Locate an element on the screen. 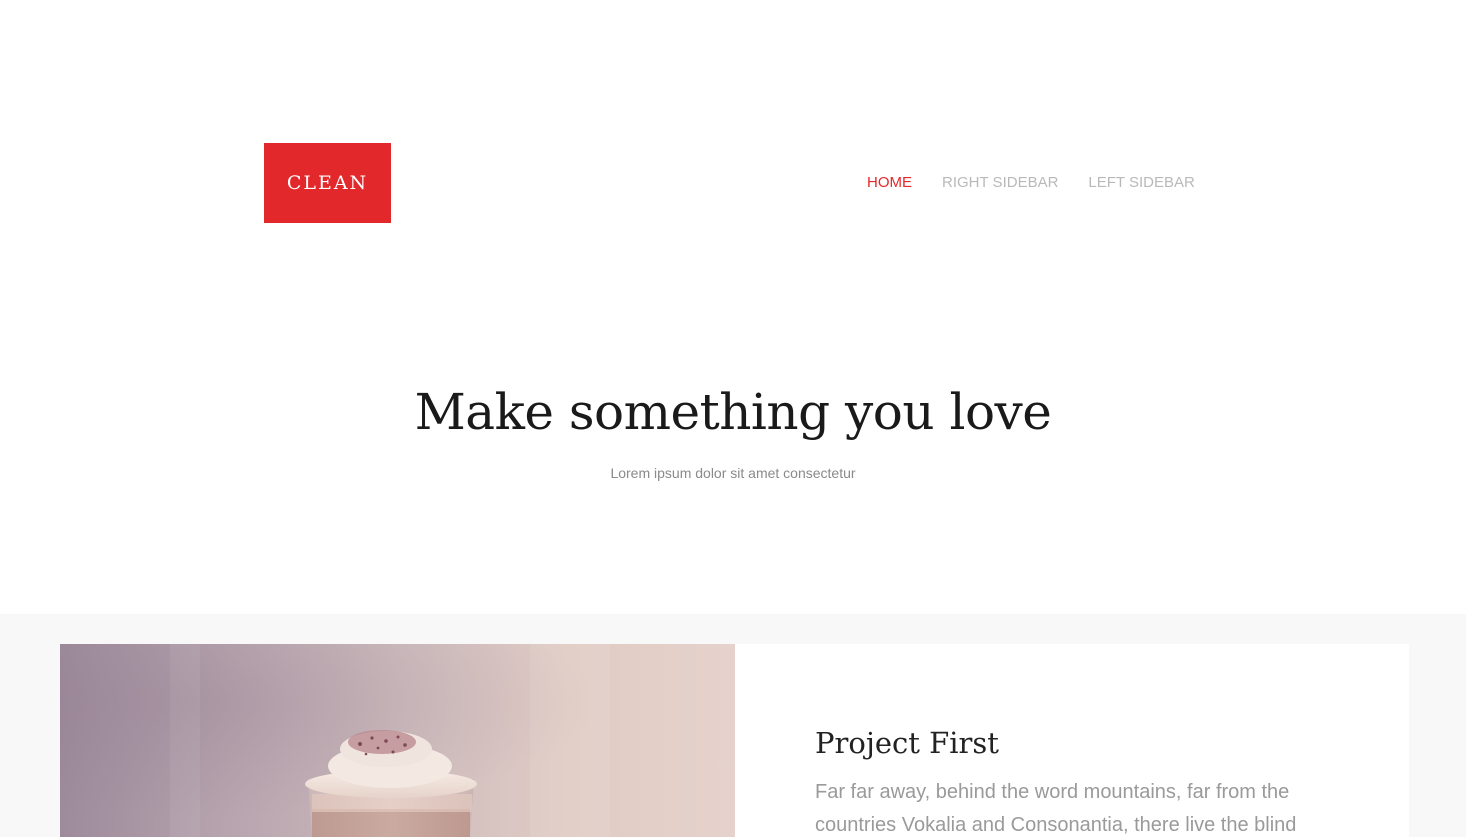  hero-subtitle: Lorem ipsum dolor sit amet consectetur is located at coordinates (733, 473).